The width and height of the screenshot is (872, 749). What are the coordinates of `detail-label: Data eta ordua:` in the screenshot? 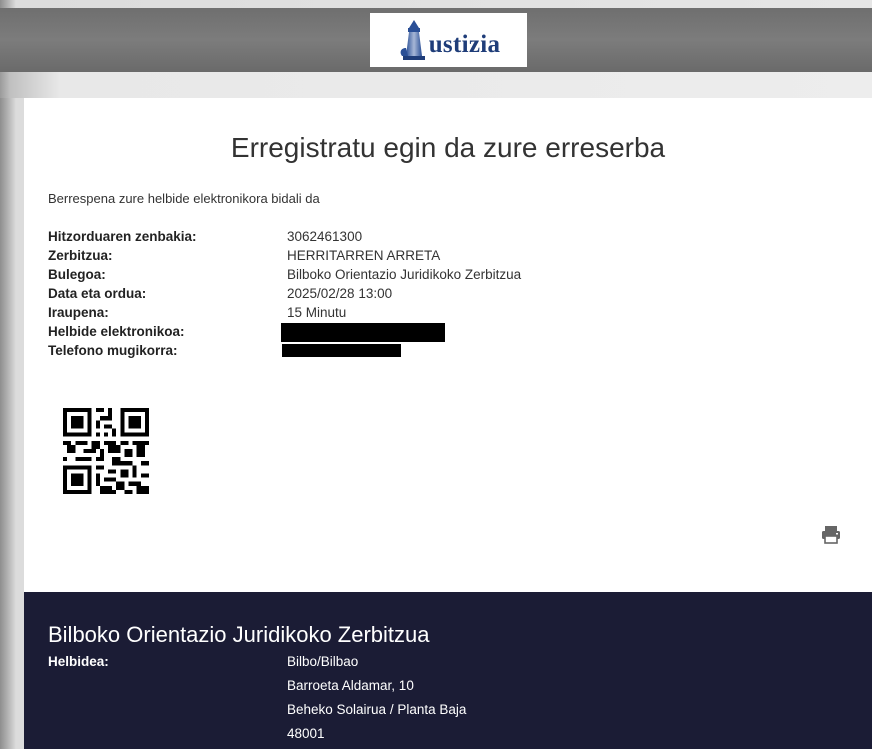 It's located at (97, 293).